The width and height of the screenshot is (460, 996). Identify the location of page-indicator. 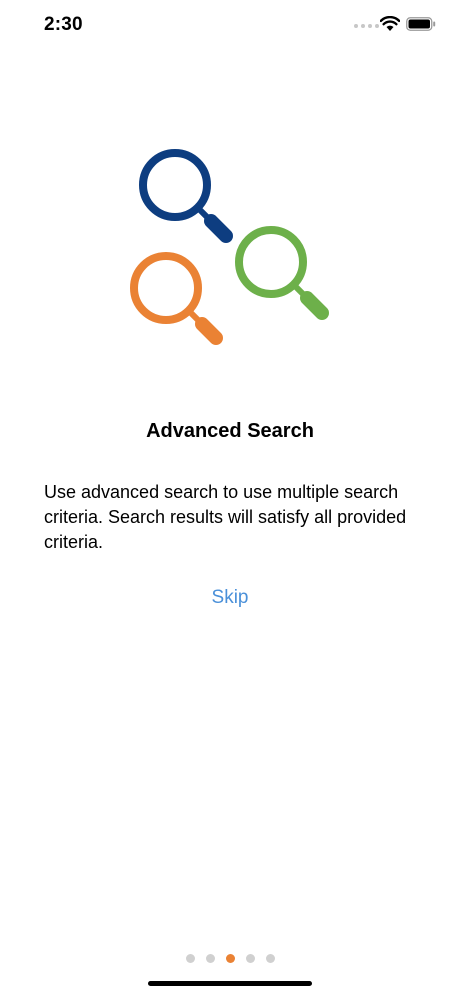
(230, 958).